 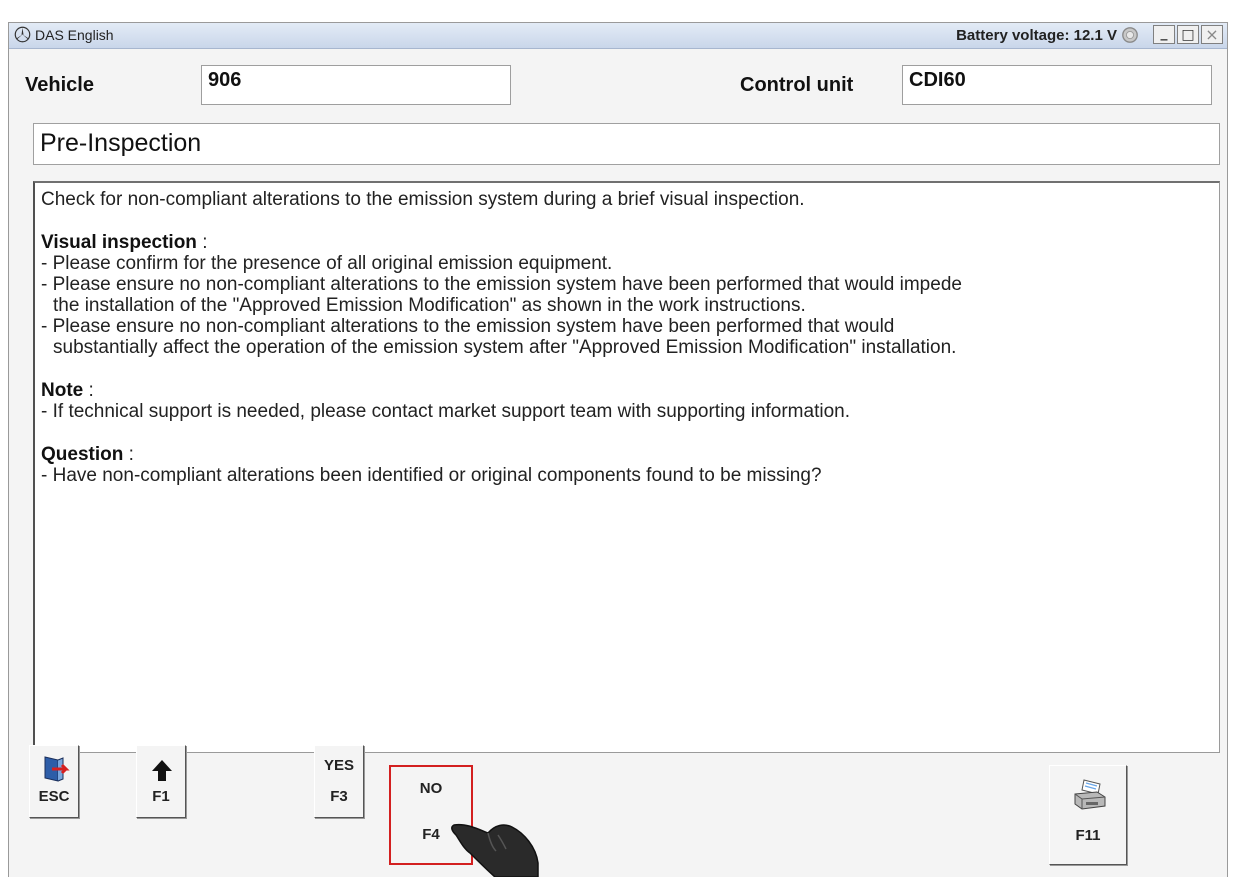 I want to click on note-heading: Note :, so click(x=67, y=390).